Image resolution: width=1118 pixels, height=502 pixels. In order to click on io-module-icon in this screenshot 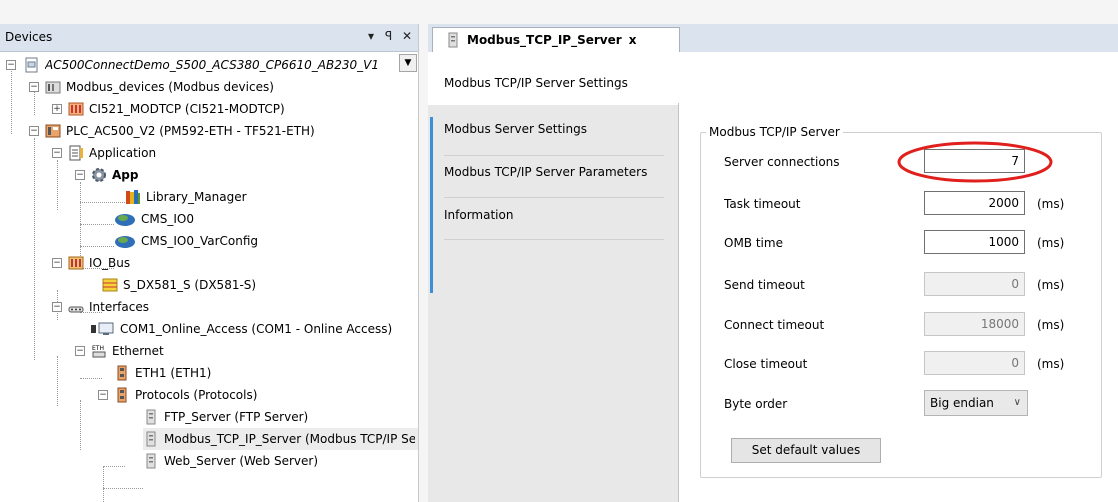, I will do `click(110, 285)`.